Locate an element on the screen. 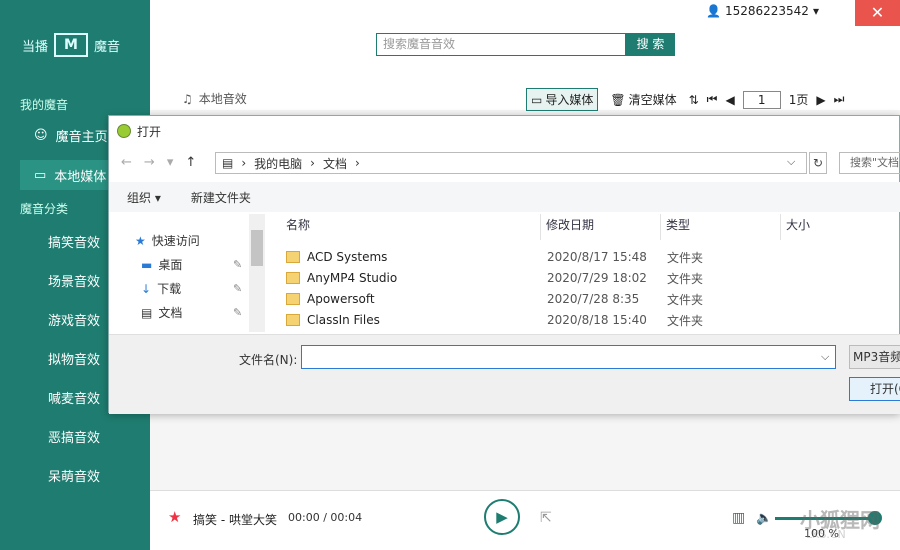 This screenshot has height=550, width=900. first-page-icon: ⏮ is located at coordinates (712, 99).